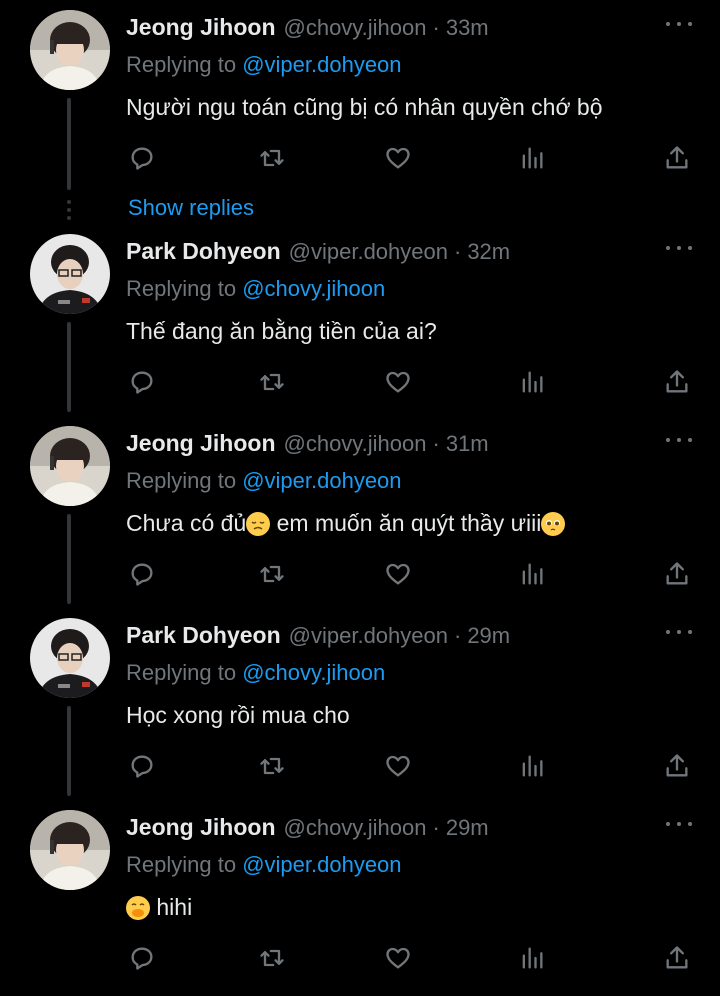  I want to click on tweet-header: Park Dohyeon @viper.dohyeon · 29m, so click(318, 638).